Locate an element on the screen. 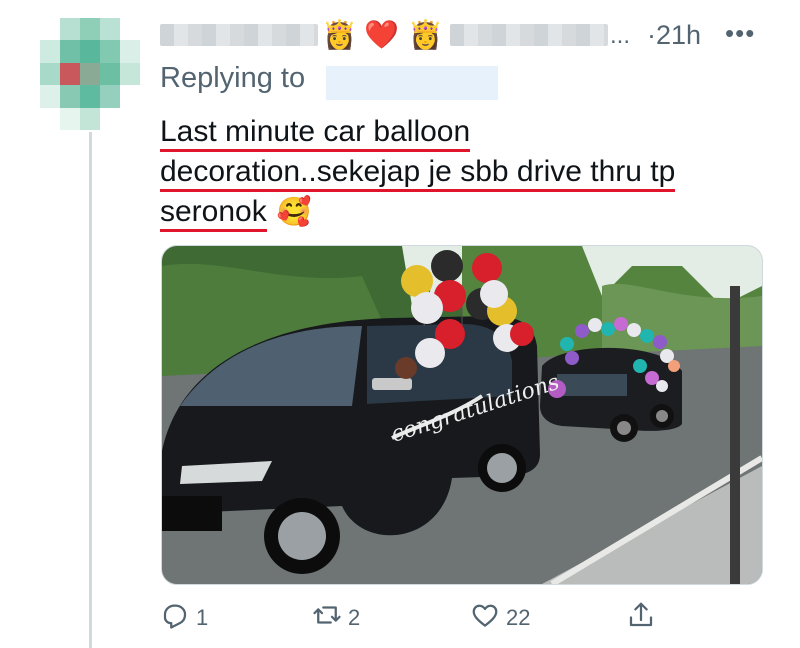 Image resolution: width=800 pixels, height=648 pixels. tweet-text-line-1: Last minute car balloon is located at coordinates (315, 133).